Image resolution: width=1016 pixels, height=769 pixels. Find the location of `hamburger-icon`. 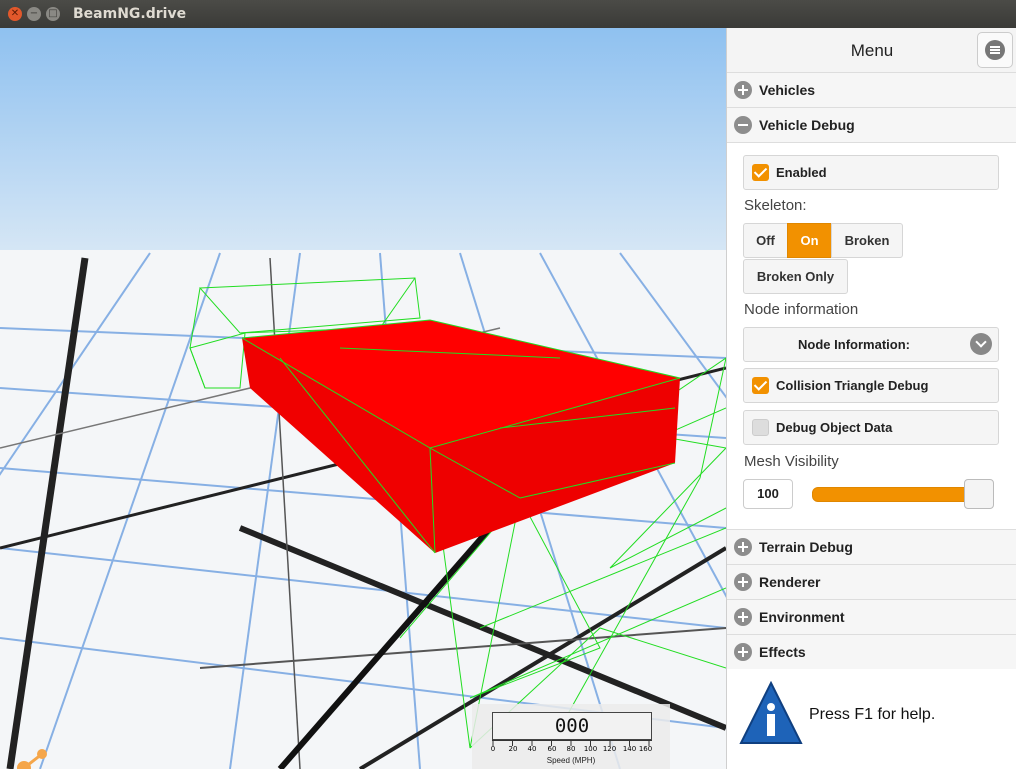

hamburger-icon is located at coordinates (995, 50).